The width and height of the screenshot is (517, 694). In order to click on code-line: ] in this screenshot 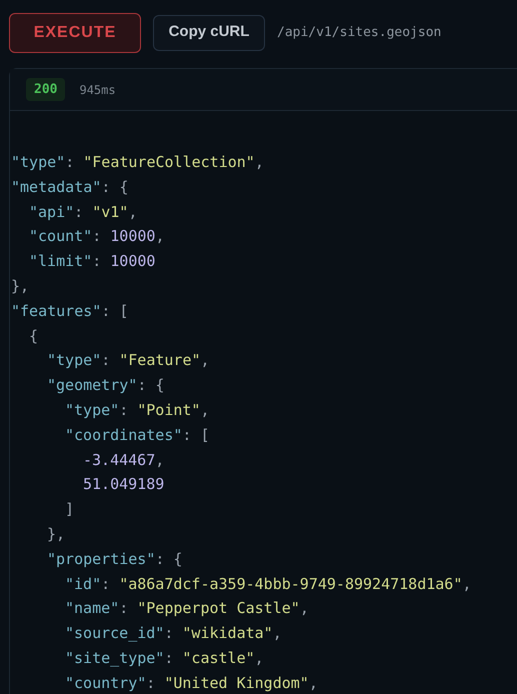, I will do `click(69, 509)`.